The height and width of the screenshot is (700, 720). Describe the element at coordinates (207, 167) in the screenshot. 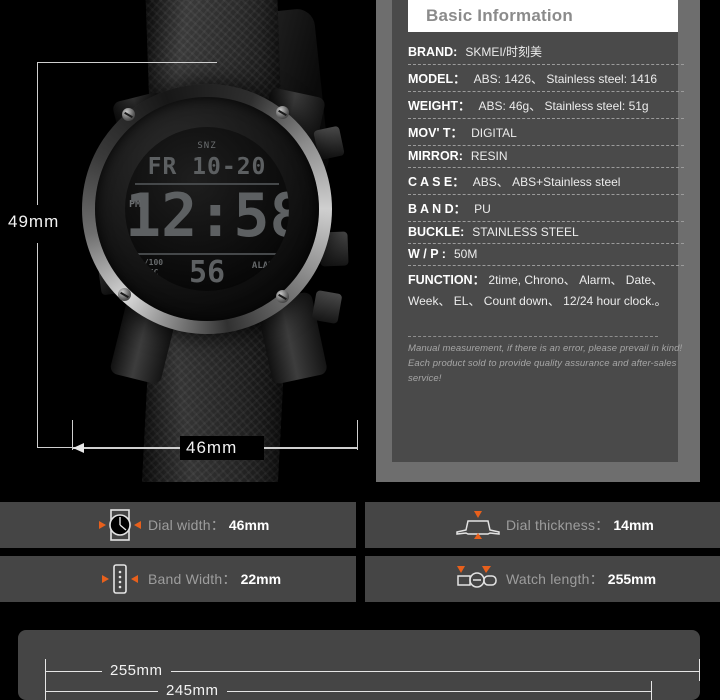

I see `lcd-date: FR 10-20` at that location.